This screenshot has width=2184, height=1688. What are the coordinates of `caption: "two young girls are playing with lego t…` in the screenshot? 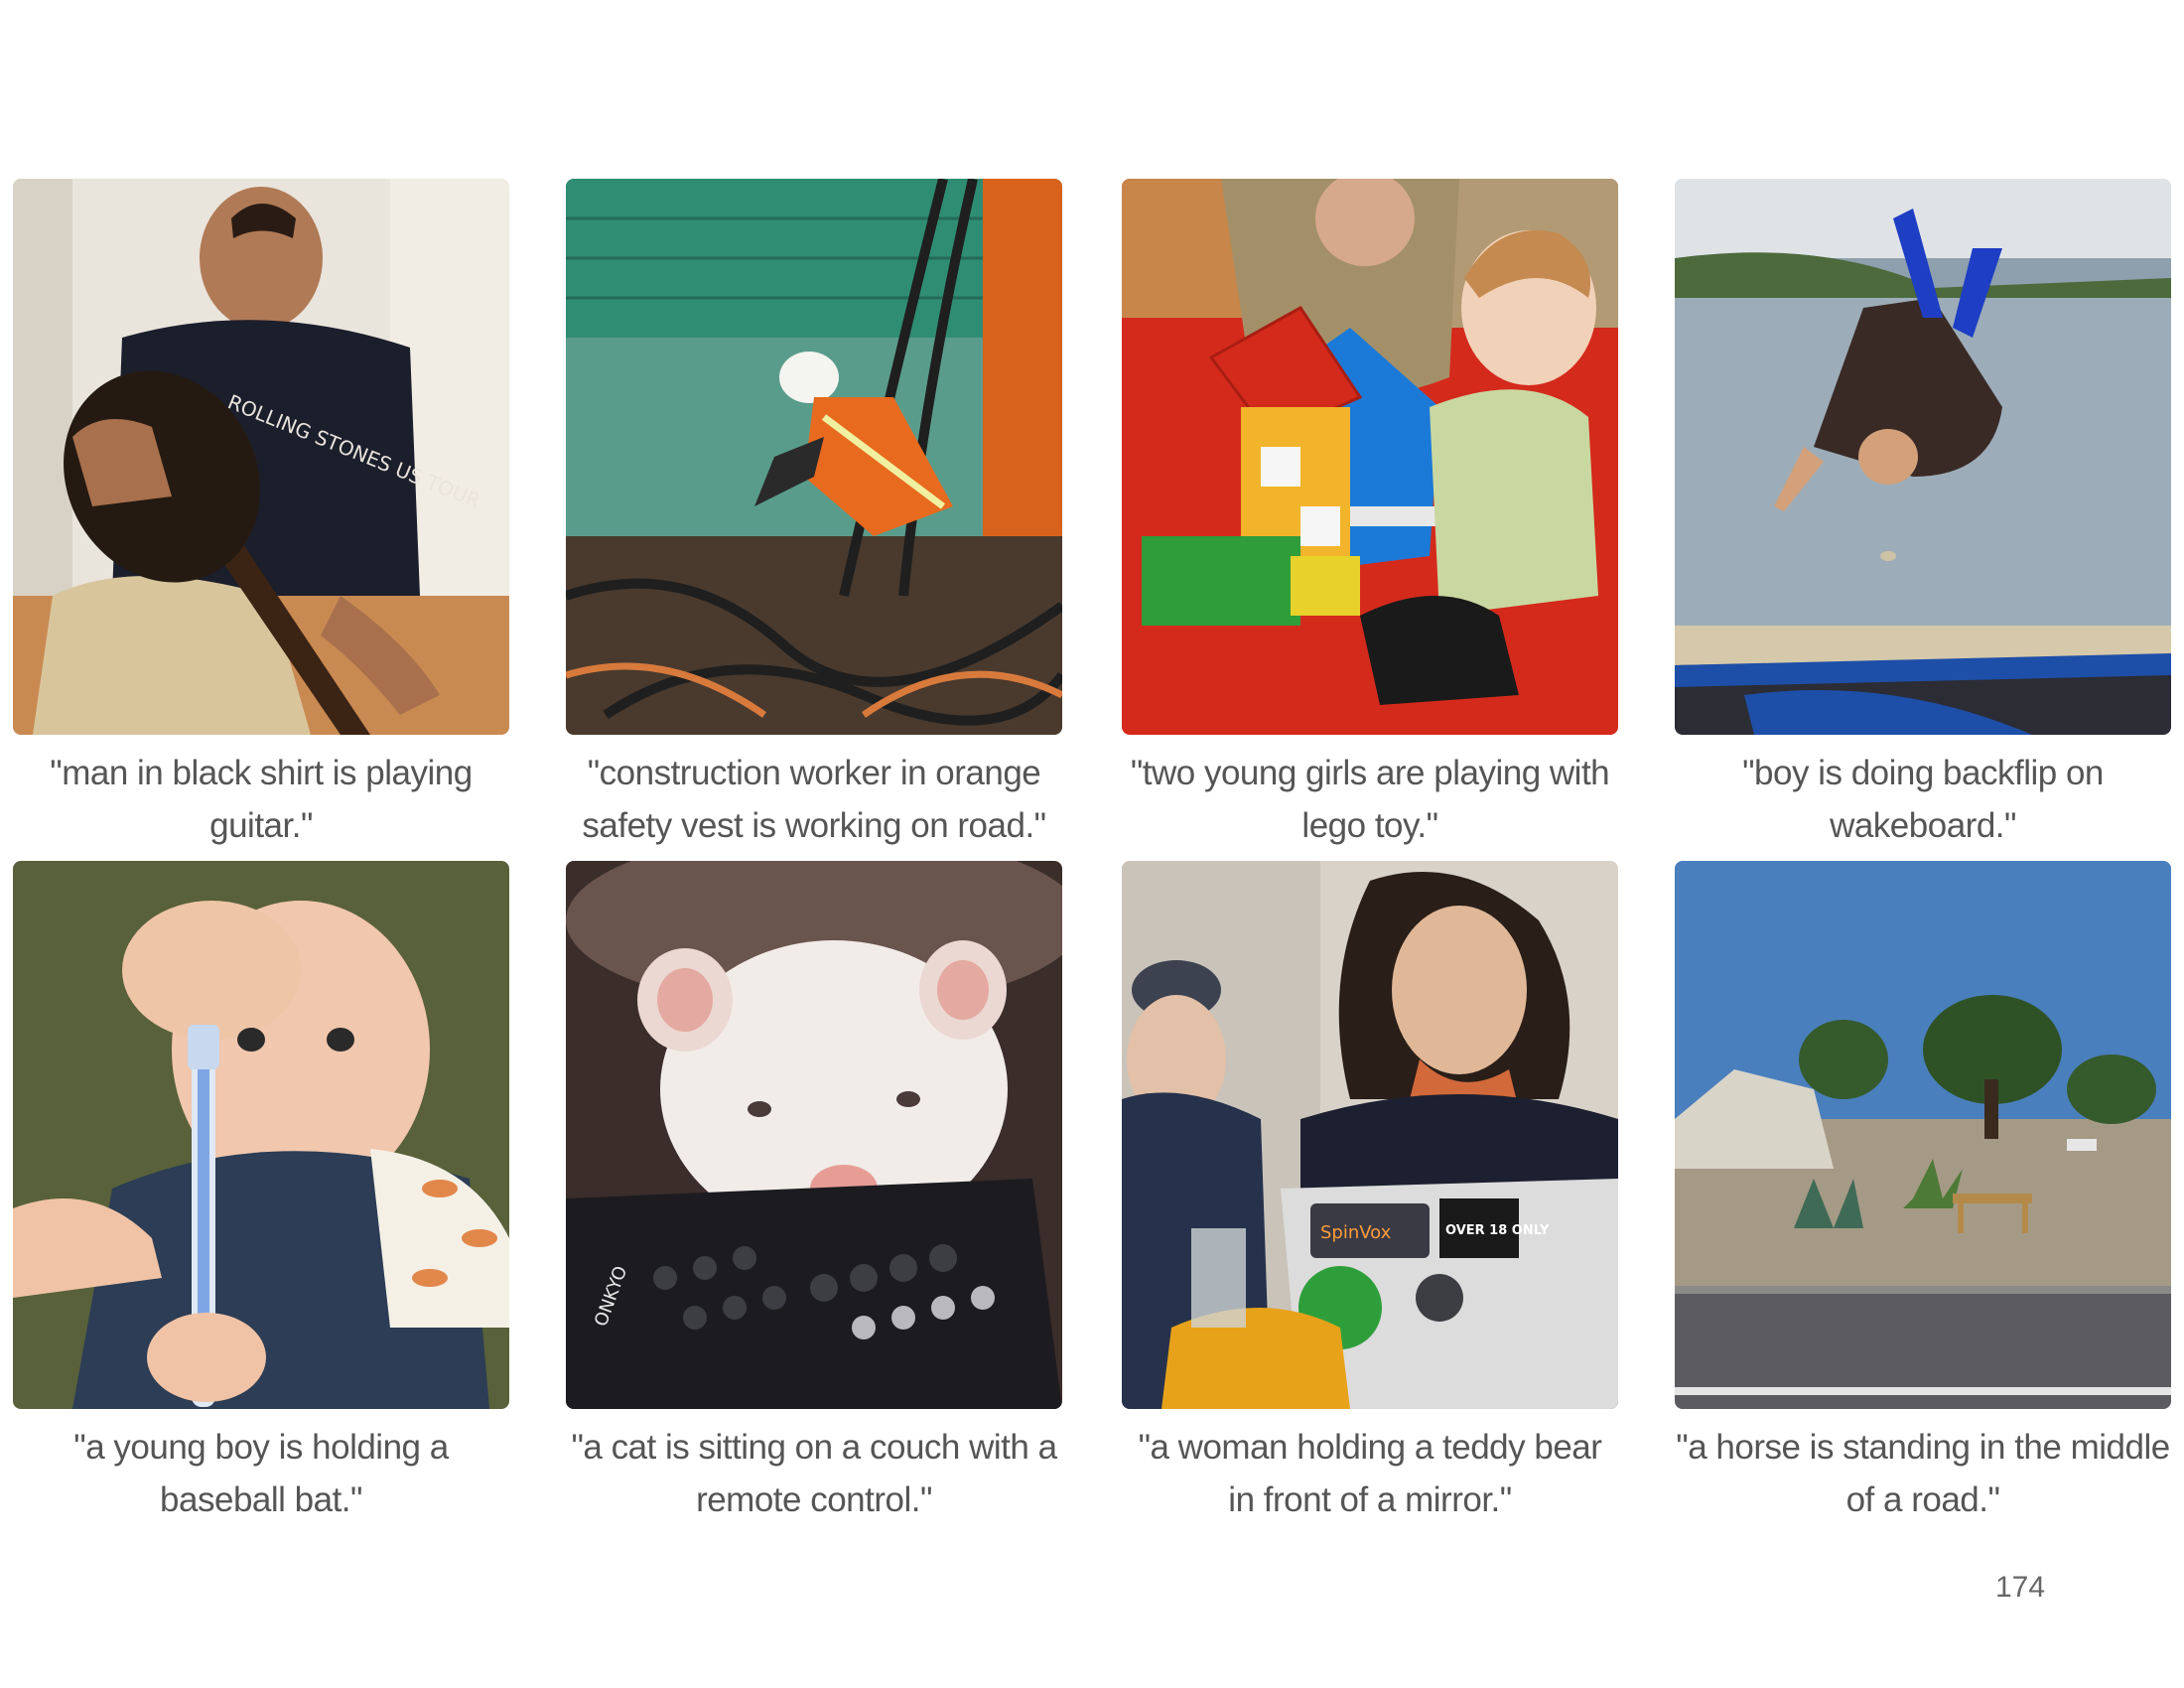 It's located at (1370, 799).